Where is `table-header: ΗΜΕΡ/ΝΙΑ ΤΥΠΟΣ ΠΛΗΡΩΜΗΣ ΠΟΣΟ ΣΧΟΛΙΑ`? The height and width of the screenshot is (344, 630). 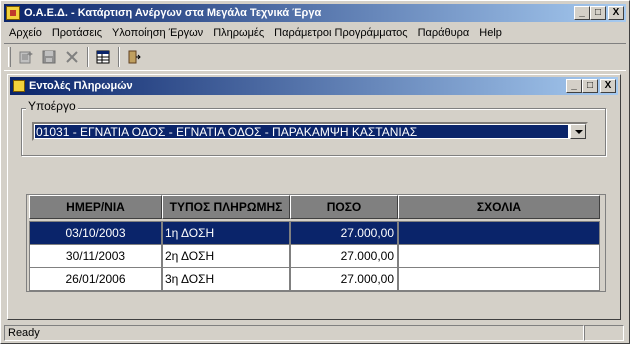 table-header: ΗΜΕΡ/ΝΙΑ ΤΥΠΟΣ ΠΛΗΡΩΜΗΣ ΠΟΣΟ ΣΧΟΛΙΑ is located at coordinates (314, 207).